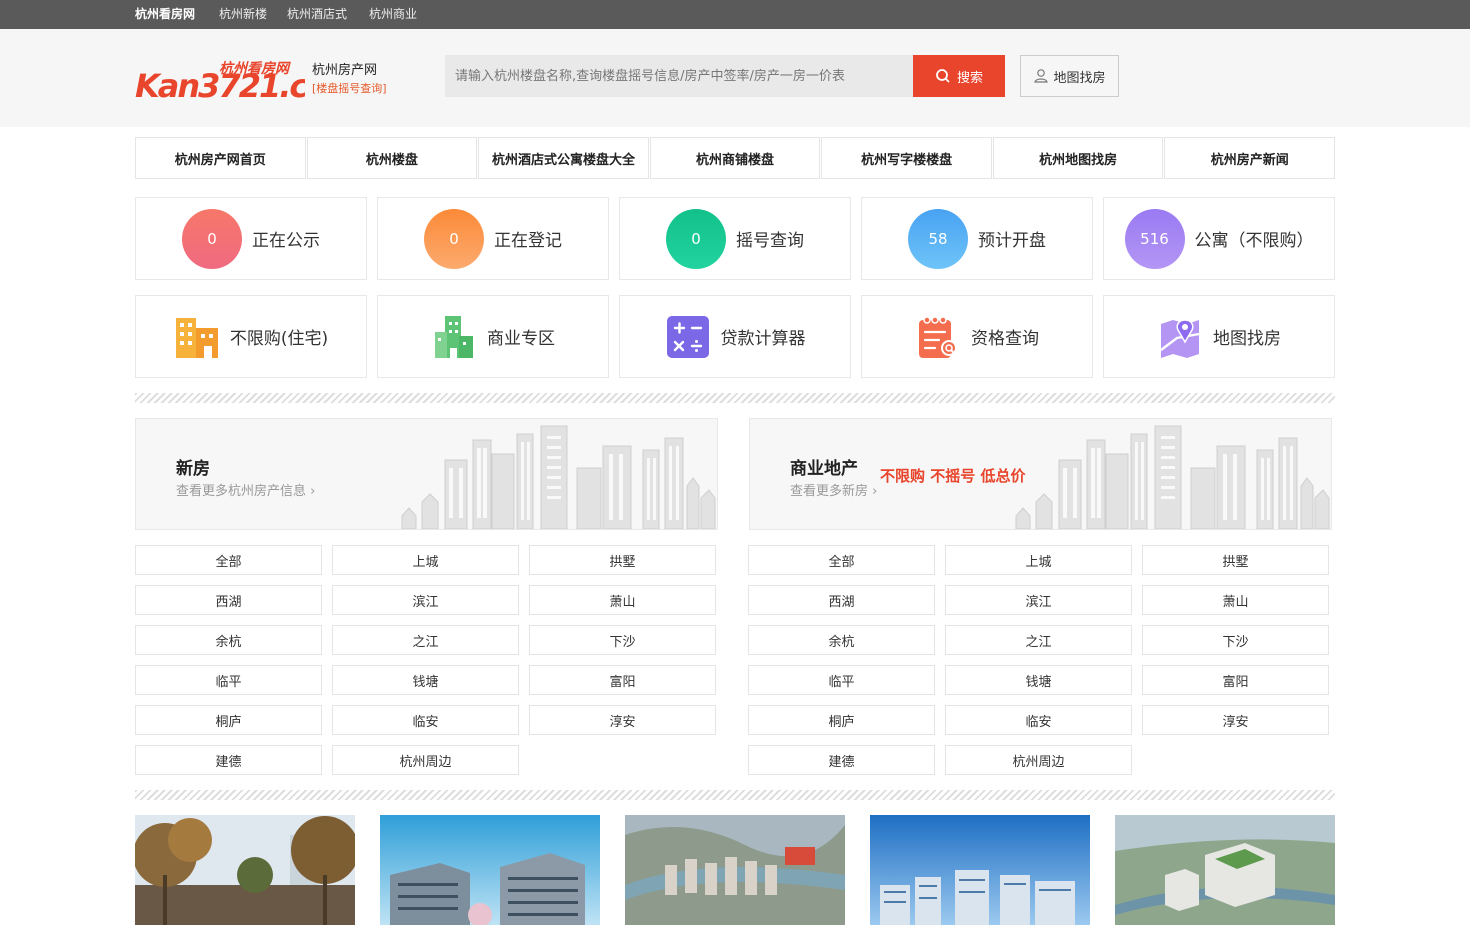 This screenshot has height=925, width=1470. I want to click on nav-item-offices: 杭州写字楼楼盘, so click(906, 158).